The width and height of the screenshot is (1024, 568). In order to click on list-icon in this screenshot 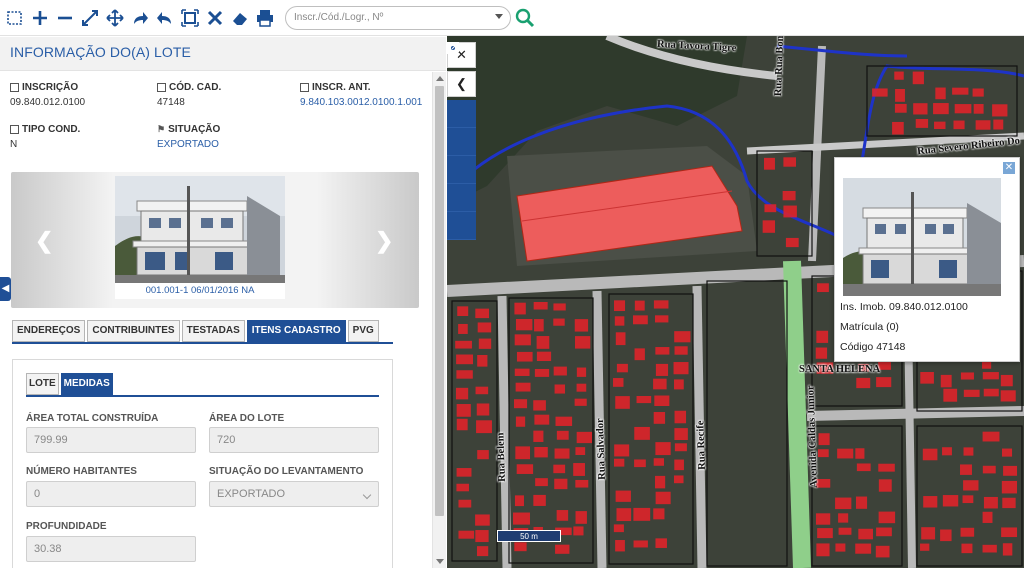, I will do `click(461, 85)`.